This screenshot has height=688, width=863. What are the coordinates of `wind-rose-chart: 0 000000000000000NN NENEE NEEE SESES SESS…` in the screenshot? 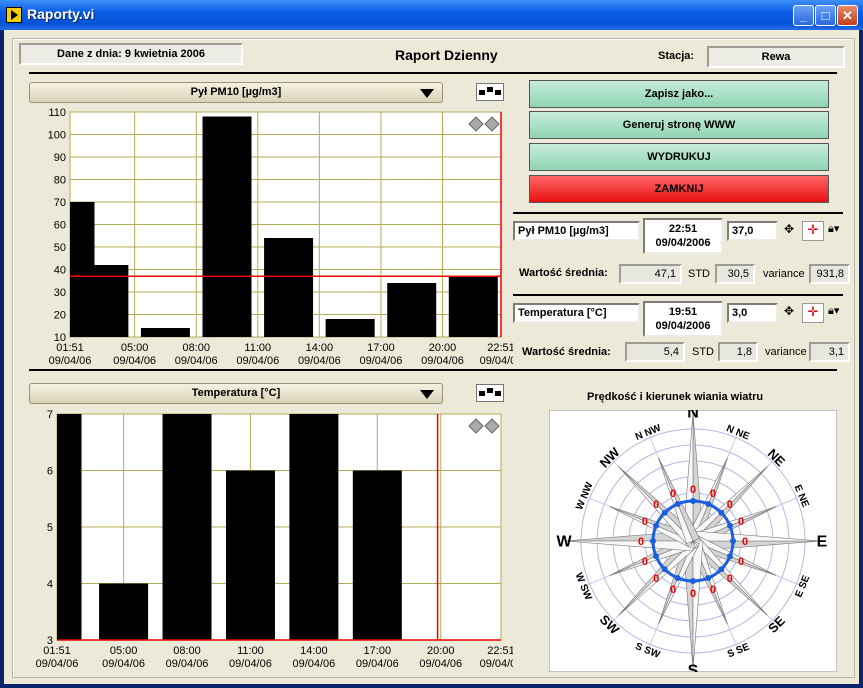 It's located at (693, 541).